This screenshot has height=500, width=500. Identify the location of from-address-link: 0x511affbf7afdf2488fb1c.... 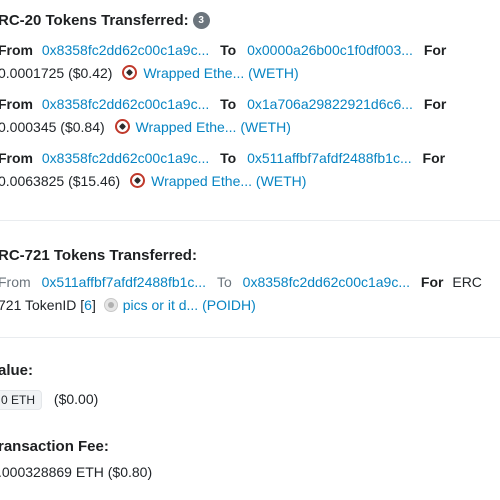
(124, 282).